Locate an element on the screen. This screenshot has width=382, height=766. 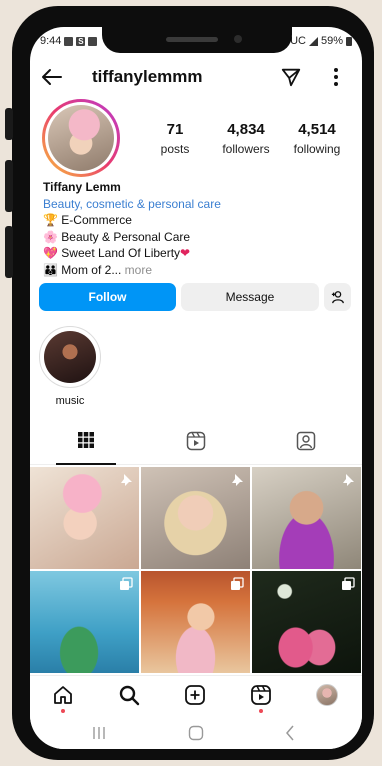
paper-plane-icon is located at coordinates (291, 79).